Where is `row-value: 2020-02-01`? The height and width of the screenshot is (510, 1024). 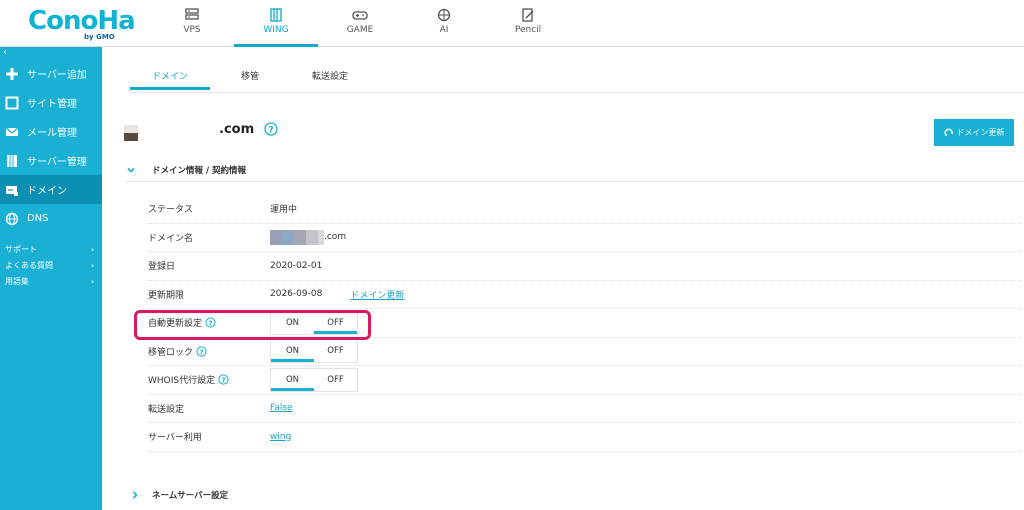 row-value: 2020-02-01 is located at coordinates (296, 265).